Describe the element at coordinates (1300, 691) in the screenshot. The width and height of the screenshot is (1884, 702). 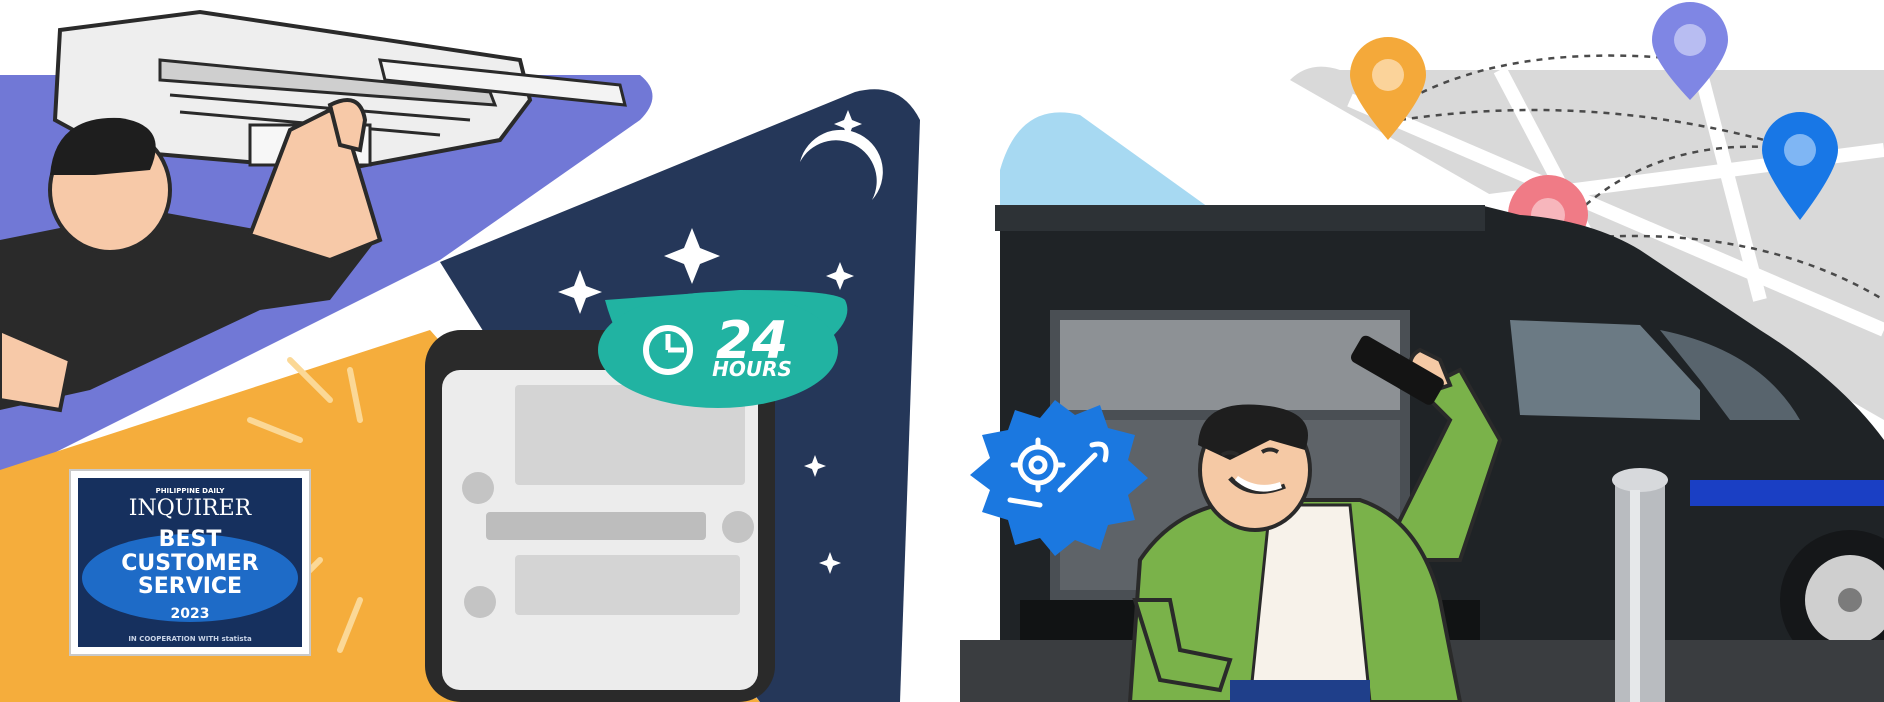
I see `customer-pants` at that location.